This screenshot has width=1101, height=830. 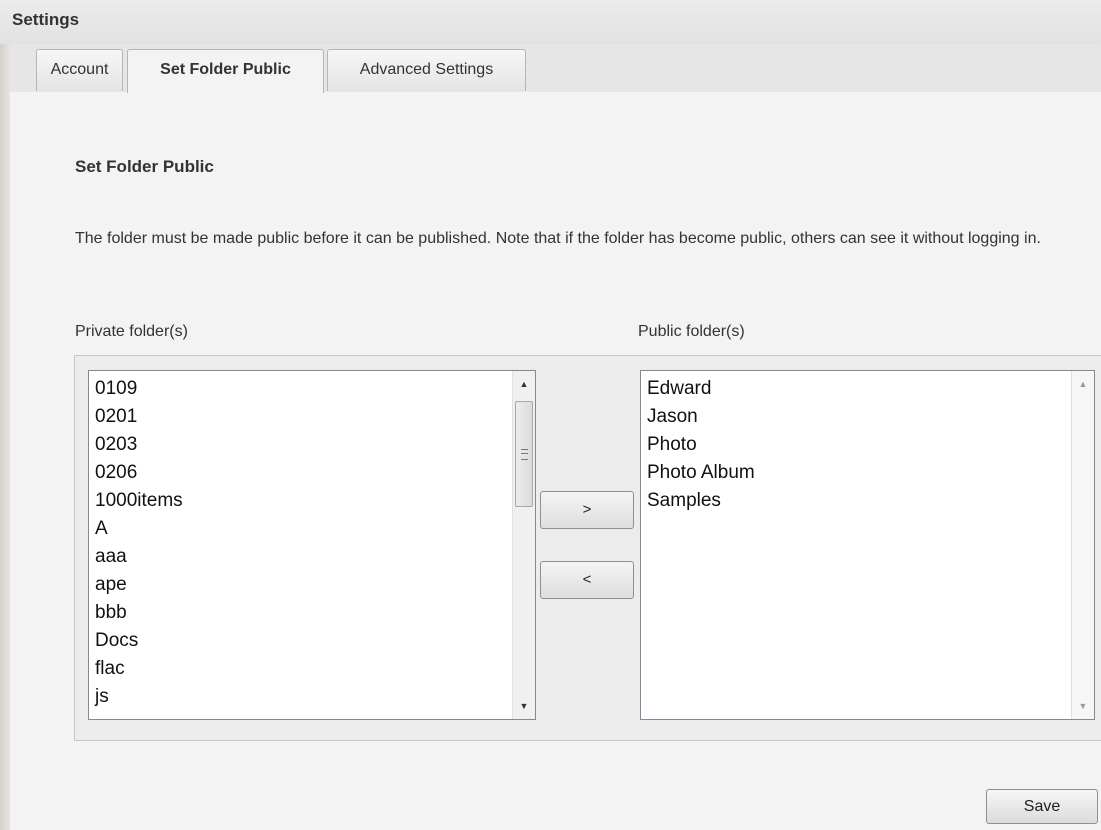 What do you see at coordinates (315, 697) in the screenshot?
I see `list-item: js` at bounding box center [315, 697].